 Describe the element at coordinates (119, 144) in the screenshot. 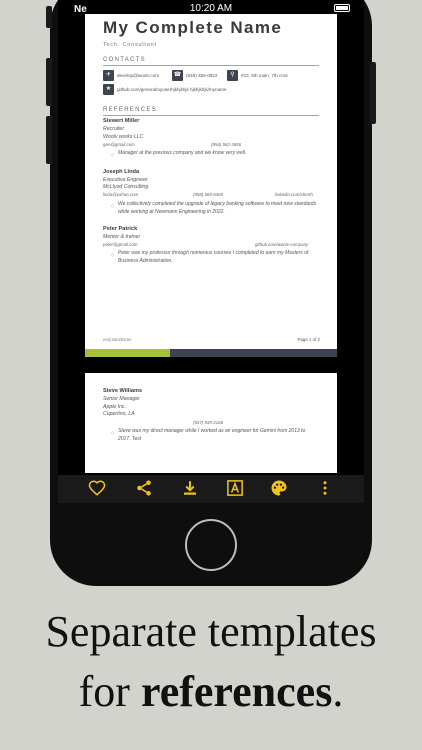

I see `reference-1-email: gen@gmail.com` at that location.